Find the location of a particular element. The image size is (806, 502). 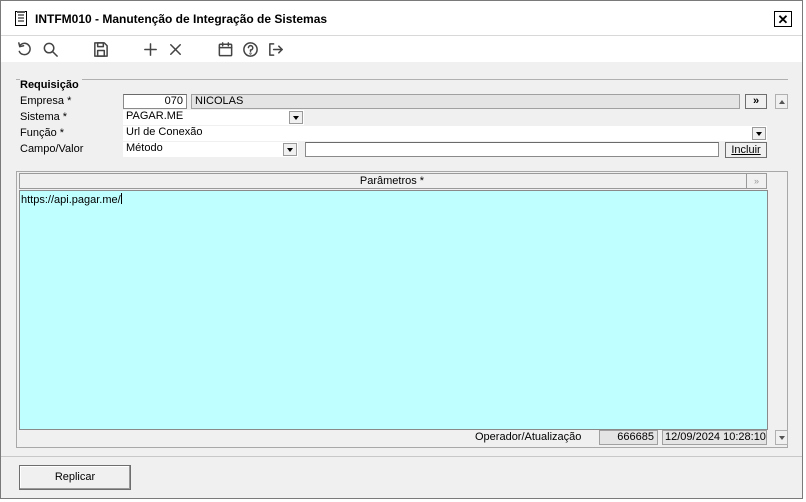

help-icon is located at coordinates (250, 49).